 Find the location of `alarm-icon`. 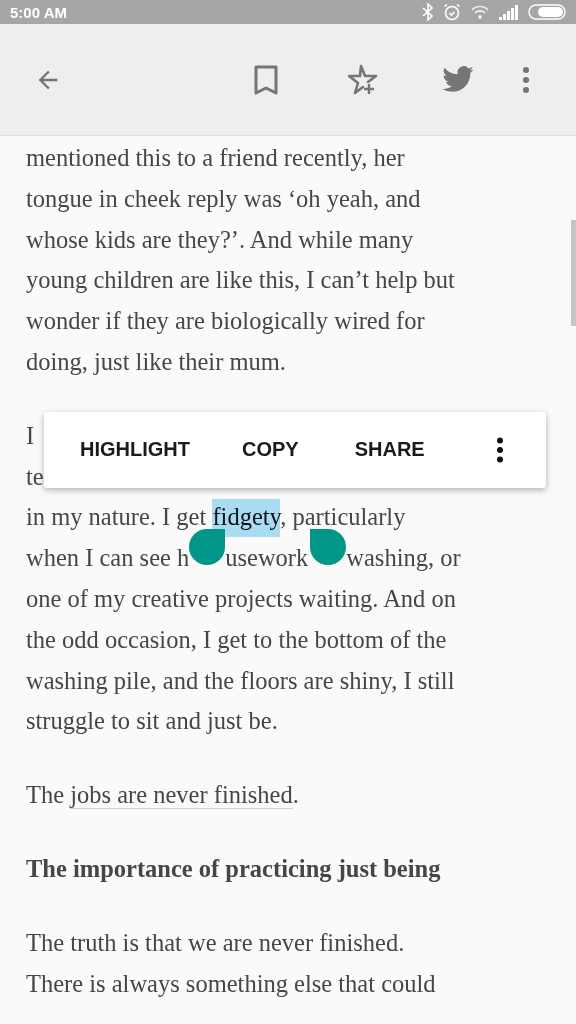

alarm-icon is located at coordinates (452, 12).